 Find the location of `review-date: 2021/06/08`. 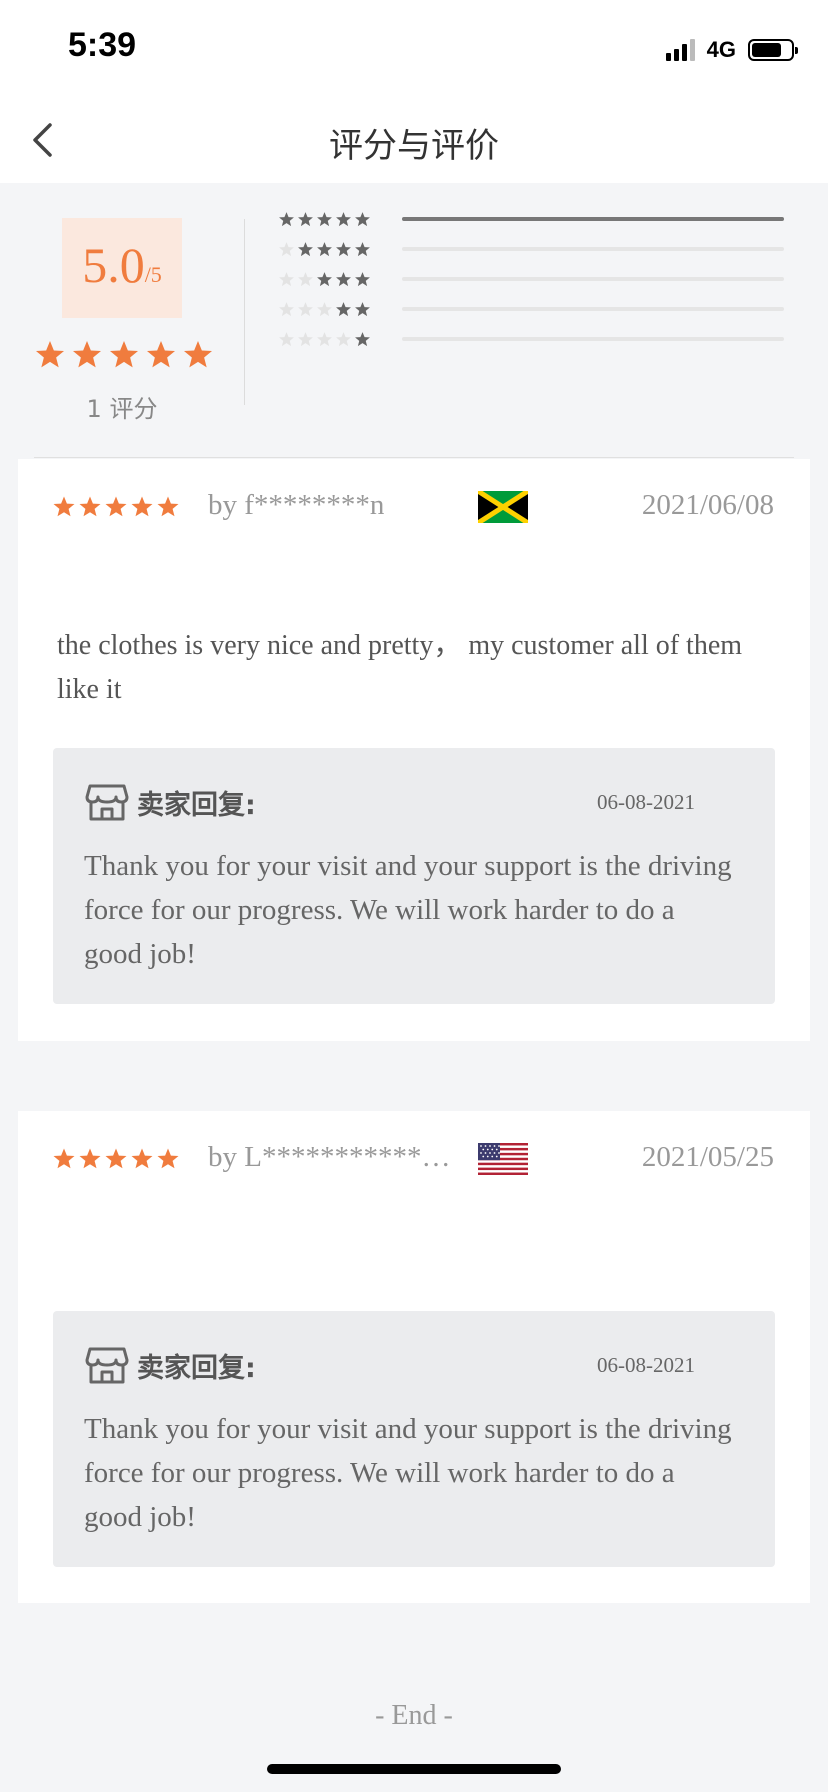

review-date: 2021/06/08 is located at coordinates (707, 505).